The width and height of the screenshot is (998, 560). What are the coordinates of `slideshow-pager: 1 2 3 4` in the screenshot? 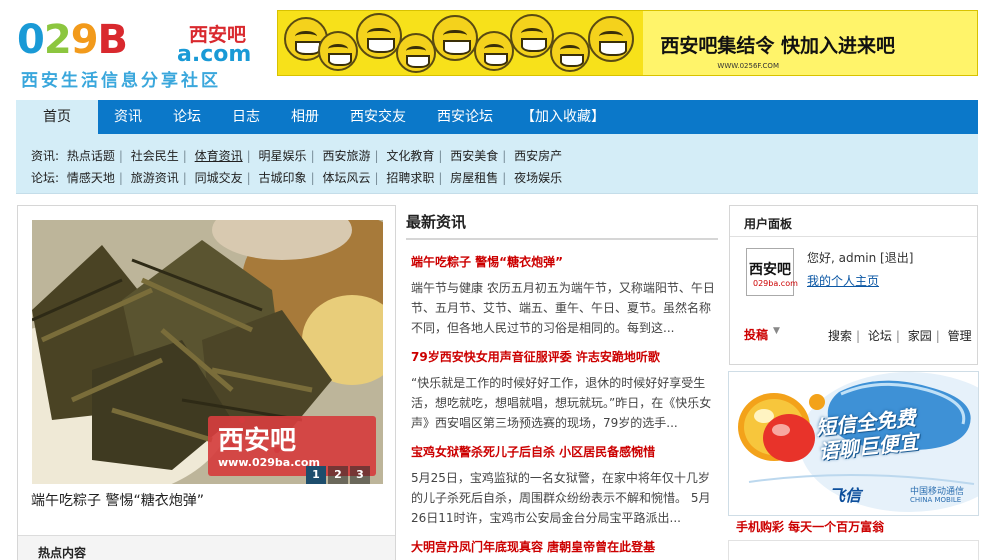 It's located at (343, 475).